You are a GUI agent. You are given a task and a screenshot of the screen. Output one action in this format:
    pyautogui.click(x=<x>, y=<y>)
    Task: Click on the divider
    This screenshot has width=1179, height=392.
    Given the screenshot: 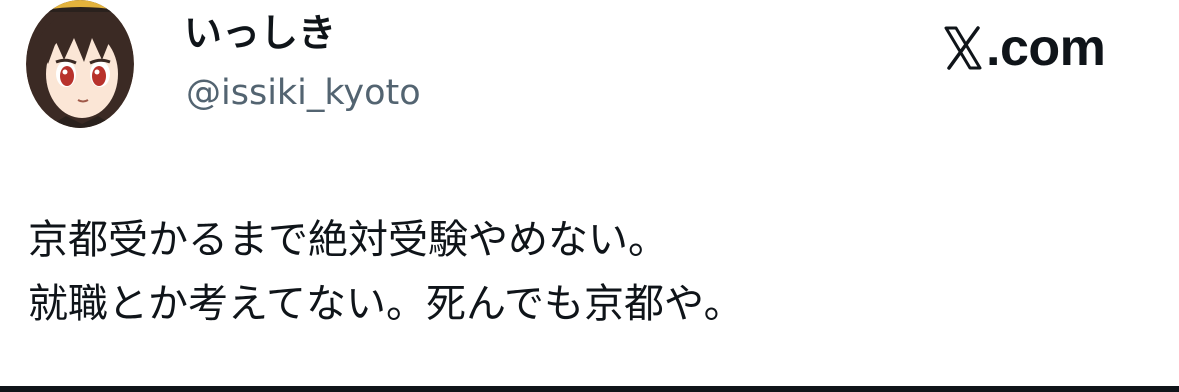 What is the action you would take?
    pyautogui.click(x=589, y=389)
    